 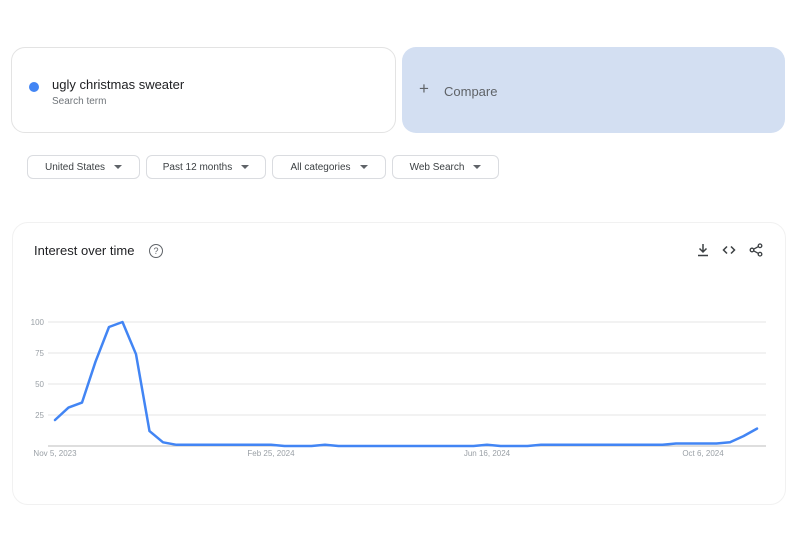 I want to click on y-tick-label: 75, so click(x=39, y=353).